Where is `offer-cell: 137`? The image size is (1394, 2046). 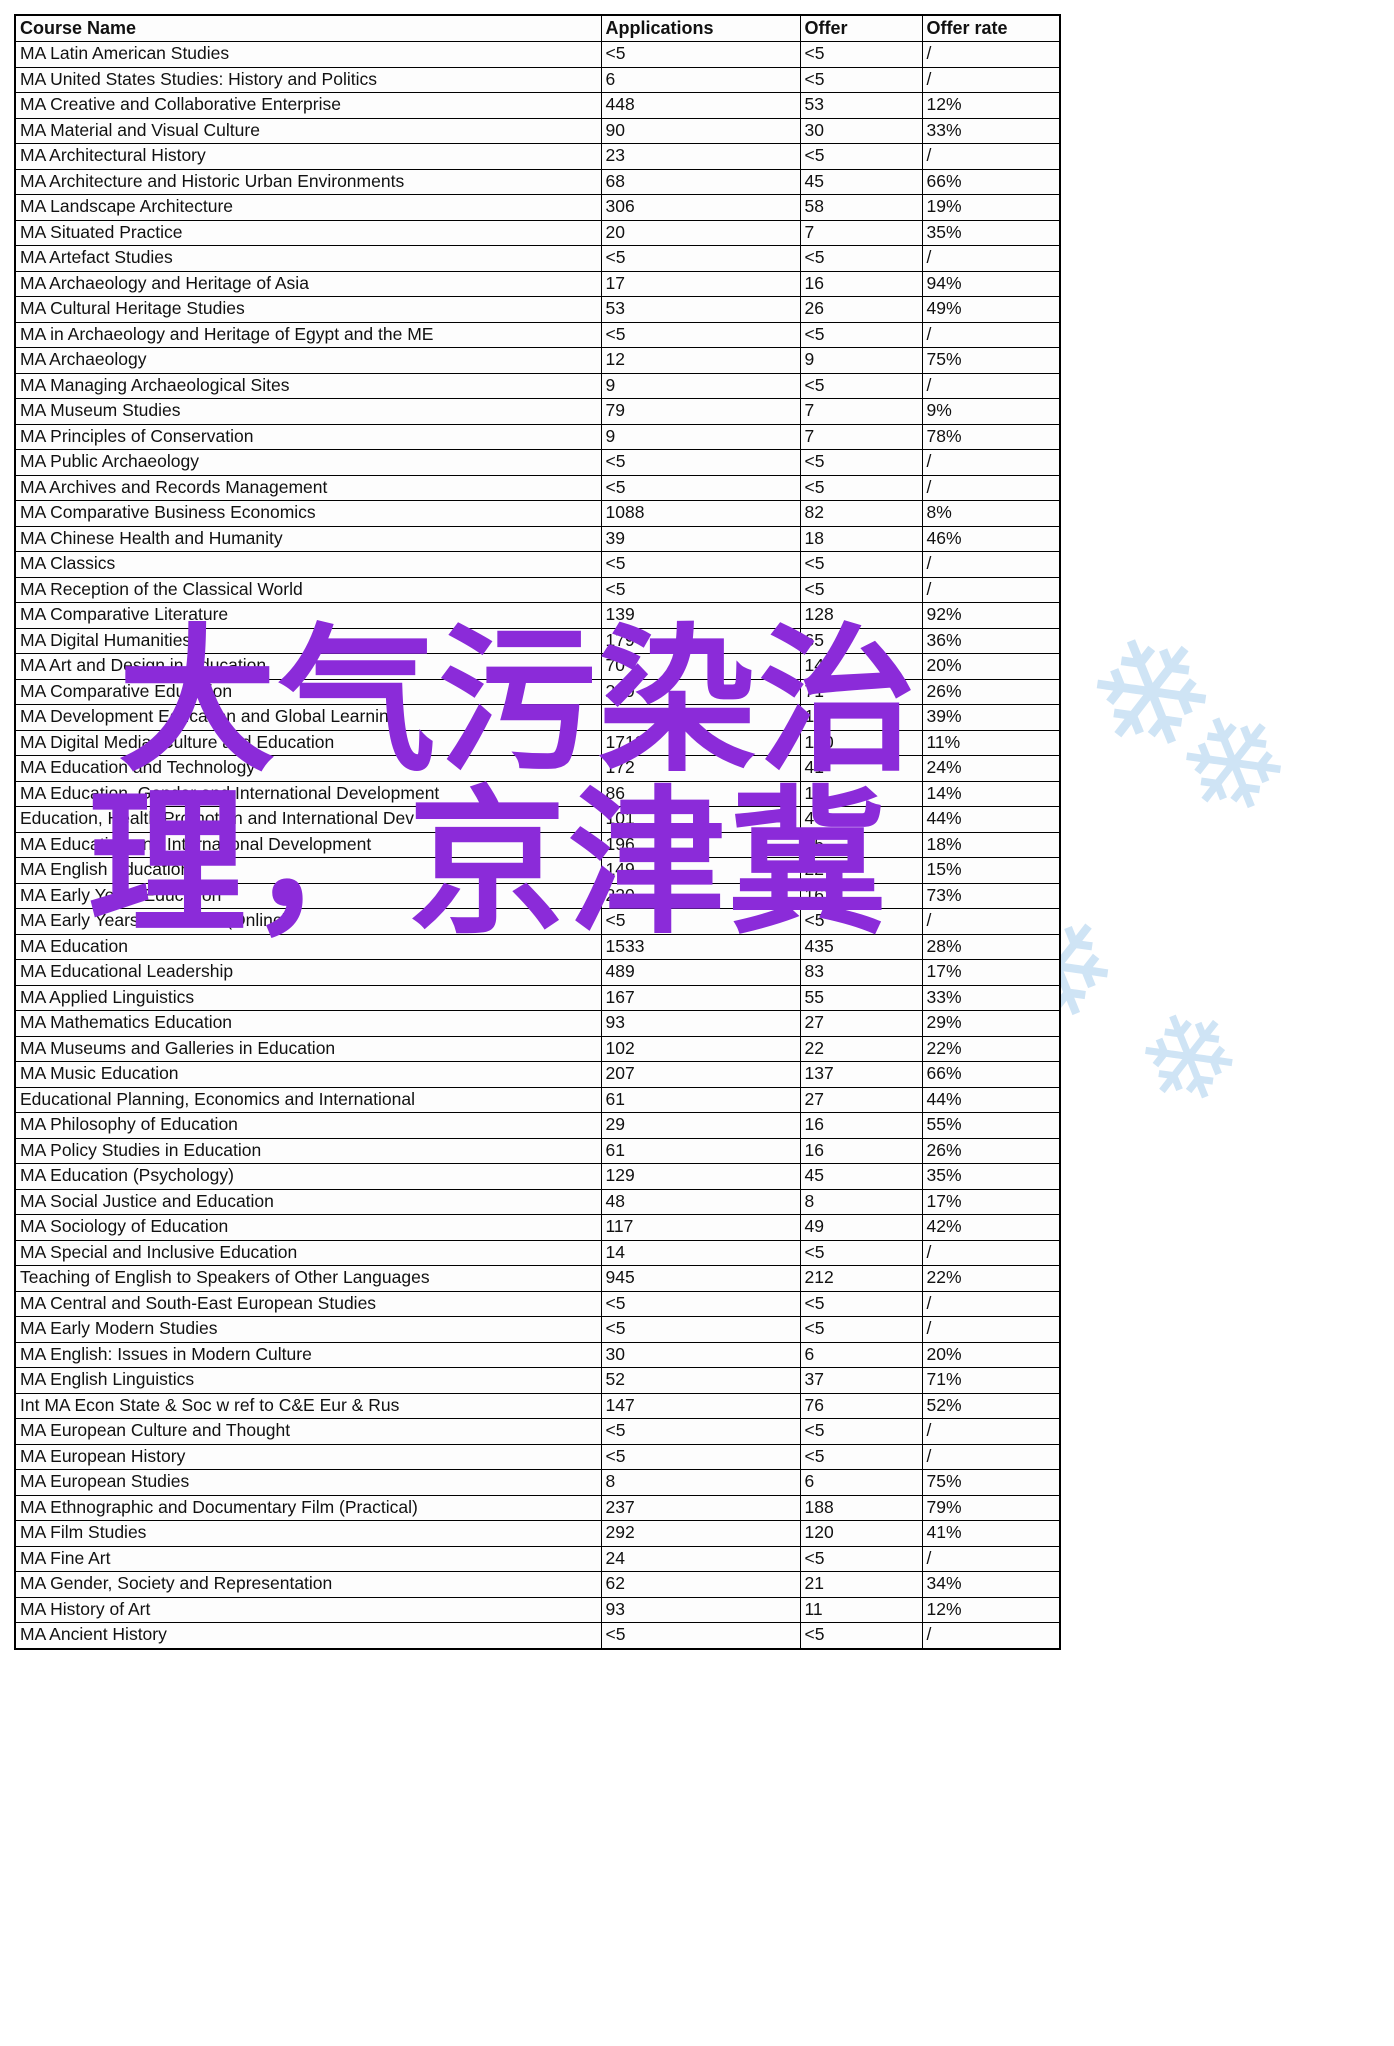 offer-cell: 137 is located at coordinates (861, 1074).